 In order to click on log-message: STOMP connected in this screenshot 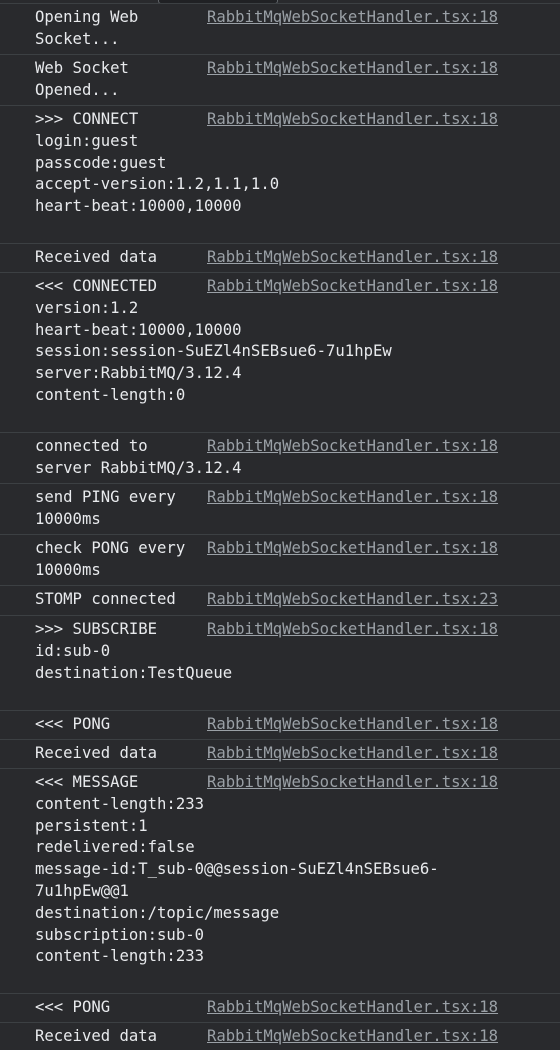, I will do `click(105, 599)`.